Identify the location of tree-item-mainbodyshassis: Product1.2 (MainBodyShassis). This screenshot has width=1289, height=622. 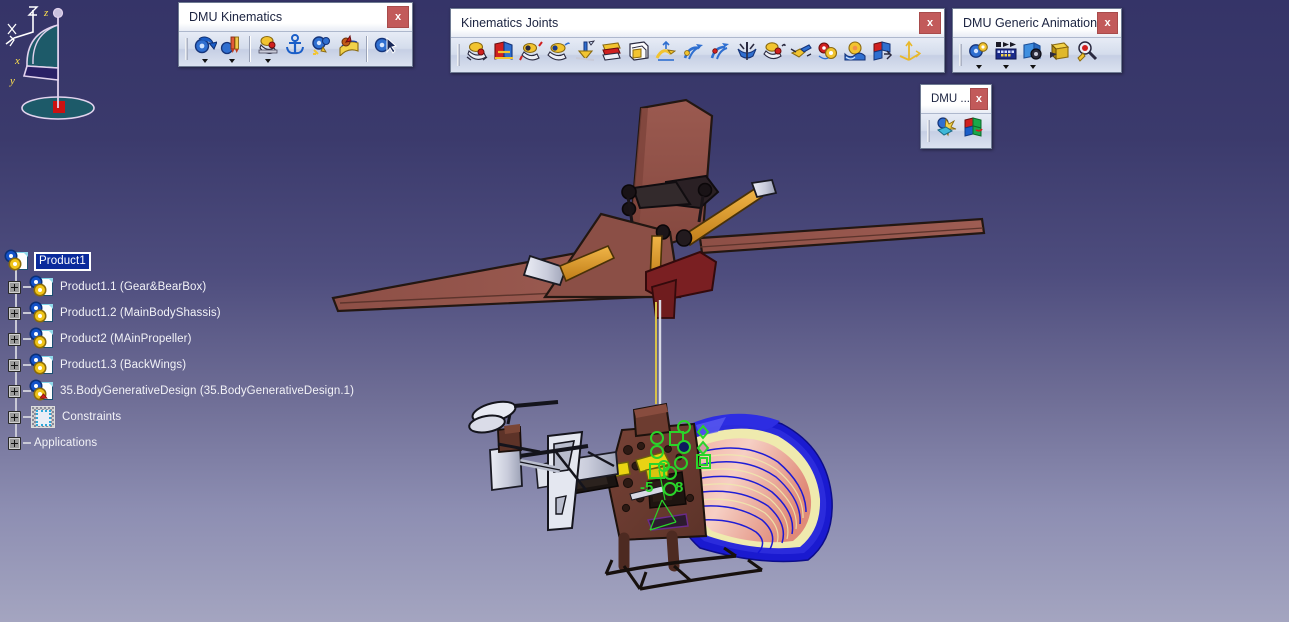
(175, 313).